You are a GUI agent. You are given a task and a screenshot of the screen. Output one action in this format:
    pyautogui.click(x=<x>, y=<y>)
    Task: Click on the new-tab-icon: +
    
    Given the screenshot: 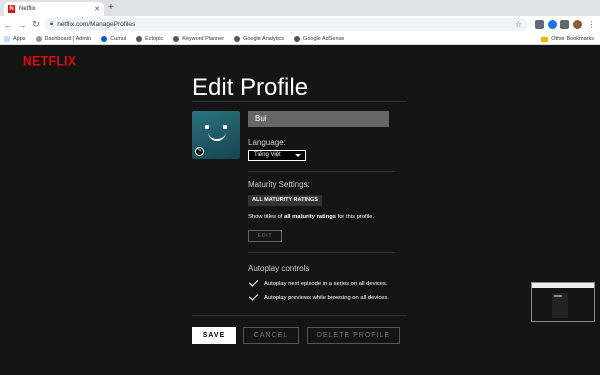 What is the action you would take?
    pyautogui.click(x=111, y=8)
    